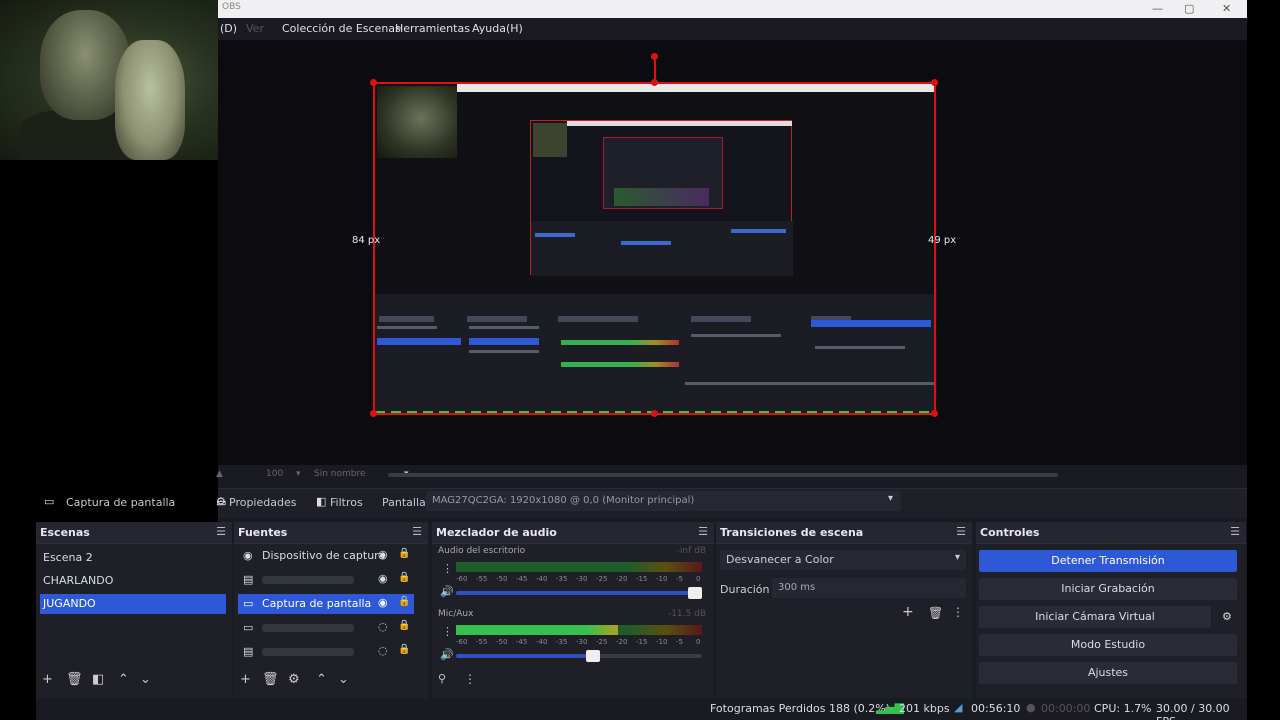  Describe the element at coordinates (996, 708) in the screenshot. I see `live-time: 00:56:10` at that location.